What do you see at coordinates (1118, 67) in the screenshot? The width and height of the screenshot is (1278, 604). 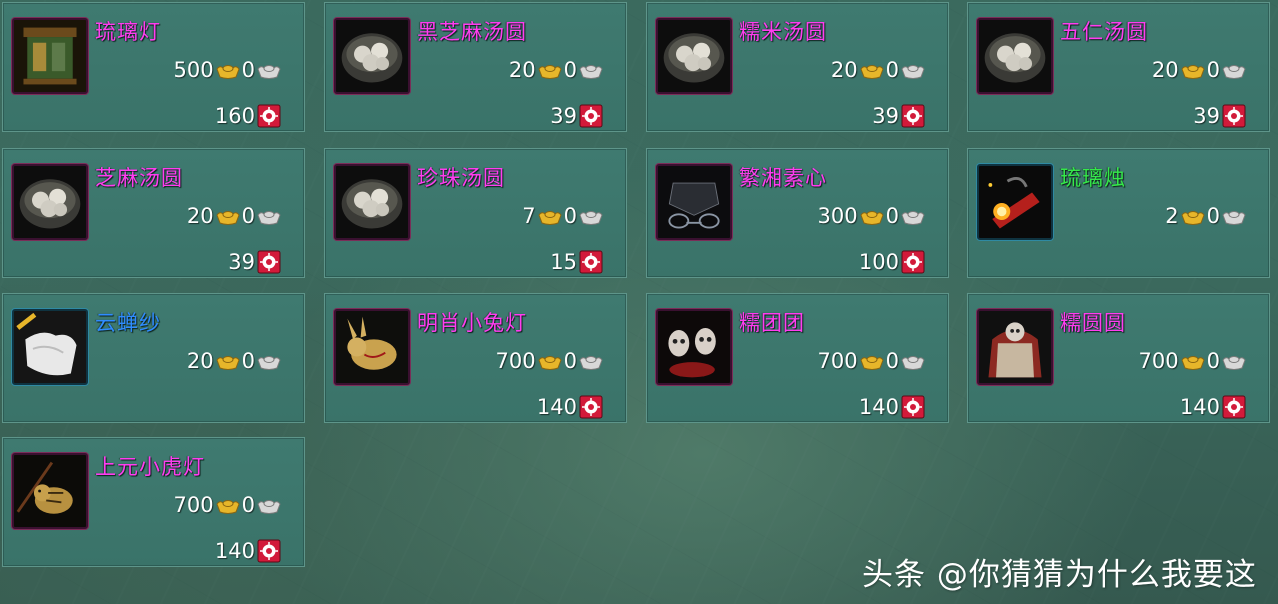 I see `shop-item-card: 五仁汤圆 20 0 39` at bounding box center [1118, 67].